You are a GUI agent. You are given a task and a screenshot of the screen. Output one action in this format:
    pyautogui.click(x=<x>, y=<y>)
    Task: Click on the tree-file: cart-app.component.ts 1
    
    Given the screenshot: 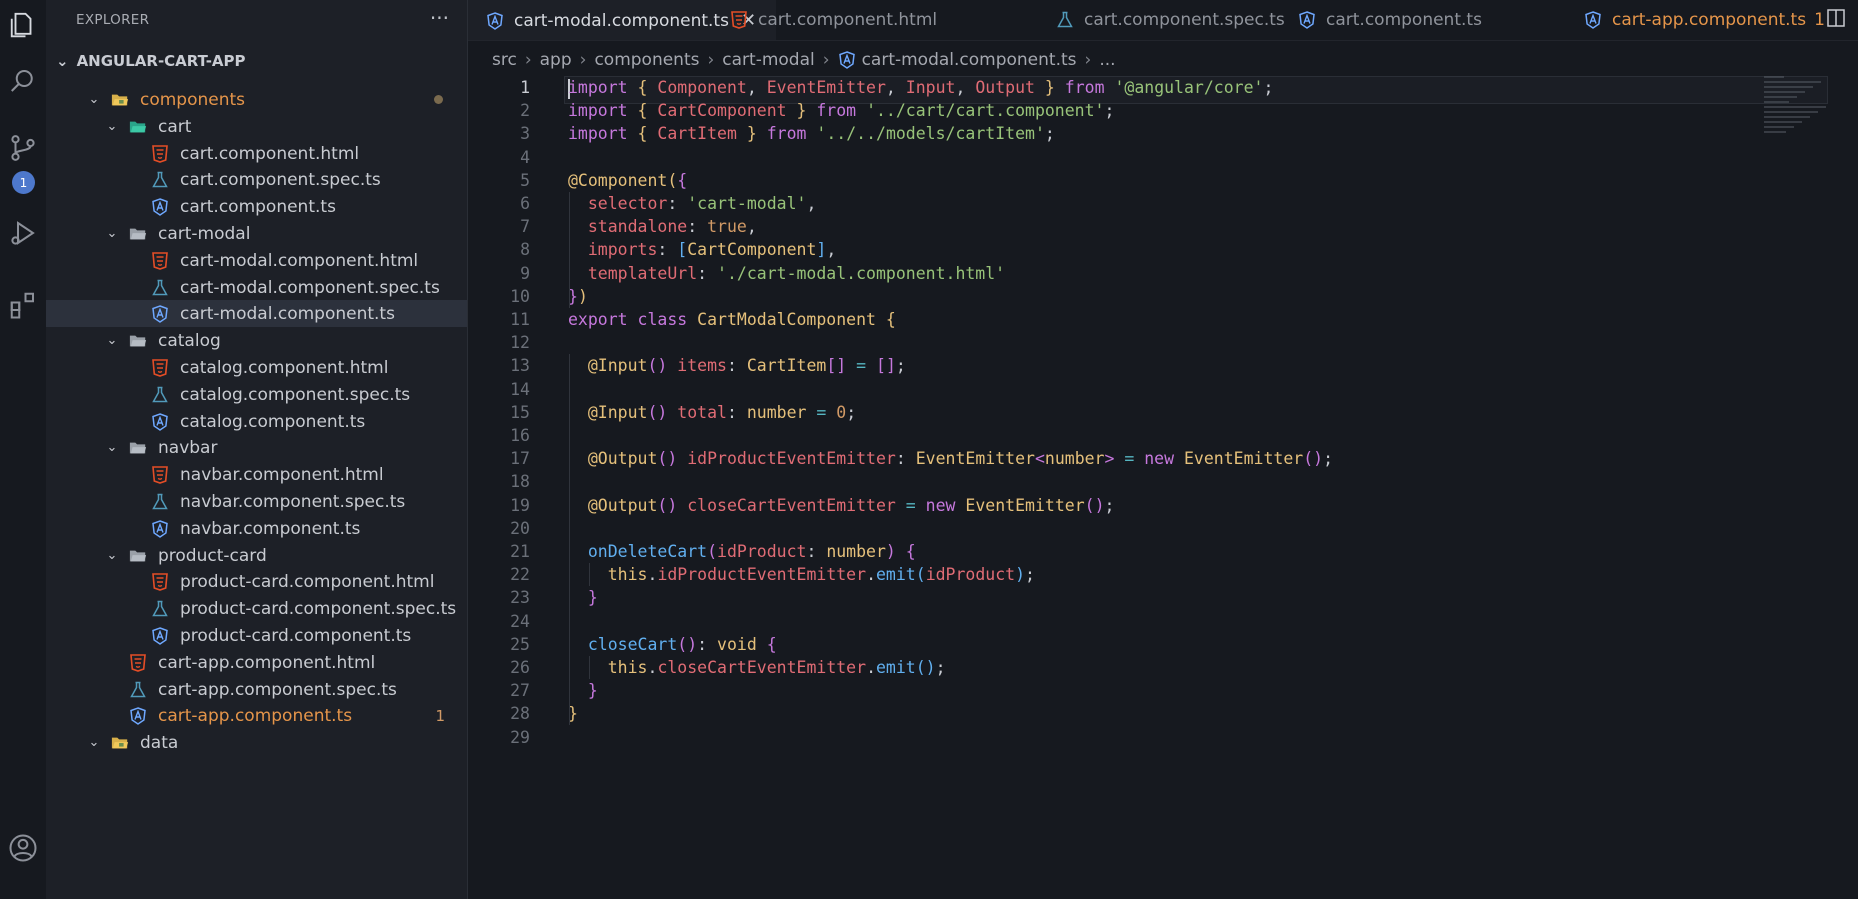 What is the action you would take?
    pyautogui.click(x=256, y=715)
    